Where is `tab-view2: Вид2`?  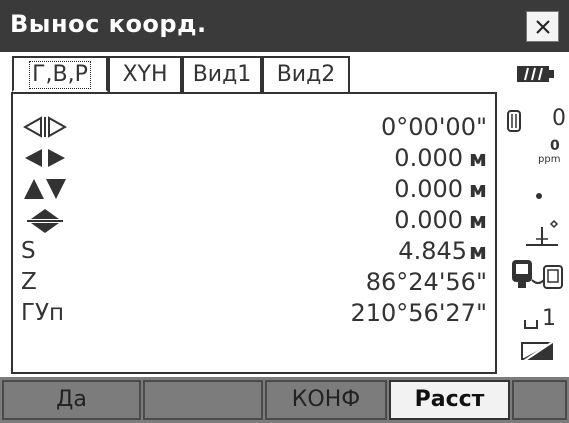
tab-view2: Вид2 is located at coordinates (306, 74).